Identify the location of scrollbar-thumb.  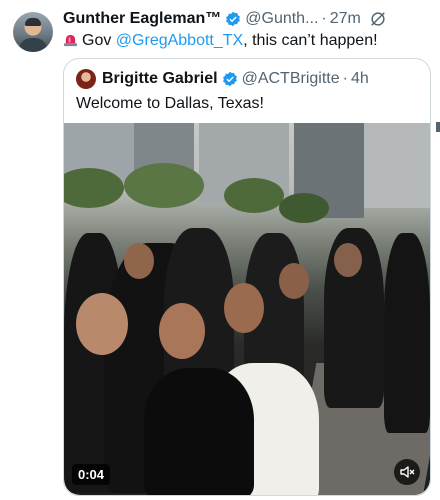
(438, 127).